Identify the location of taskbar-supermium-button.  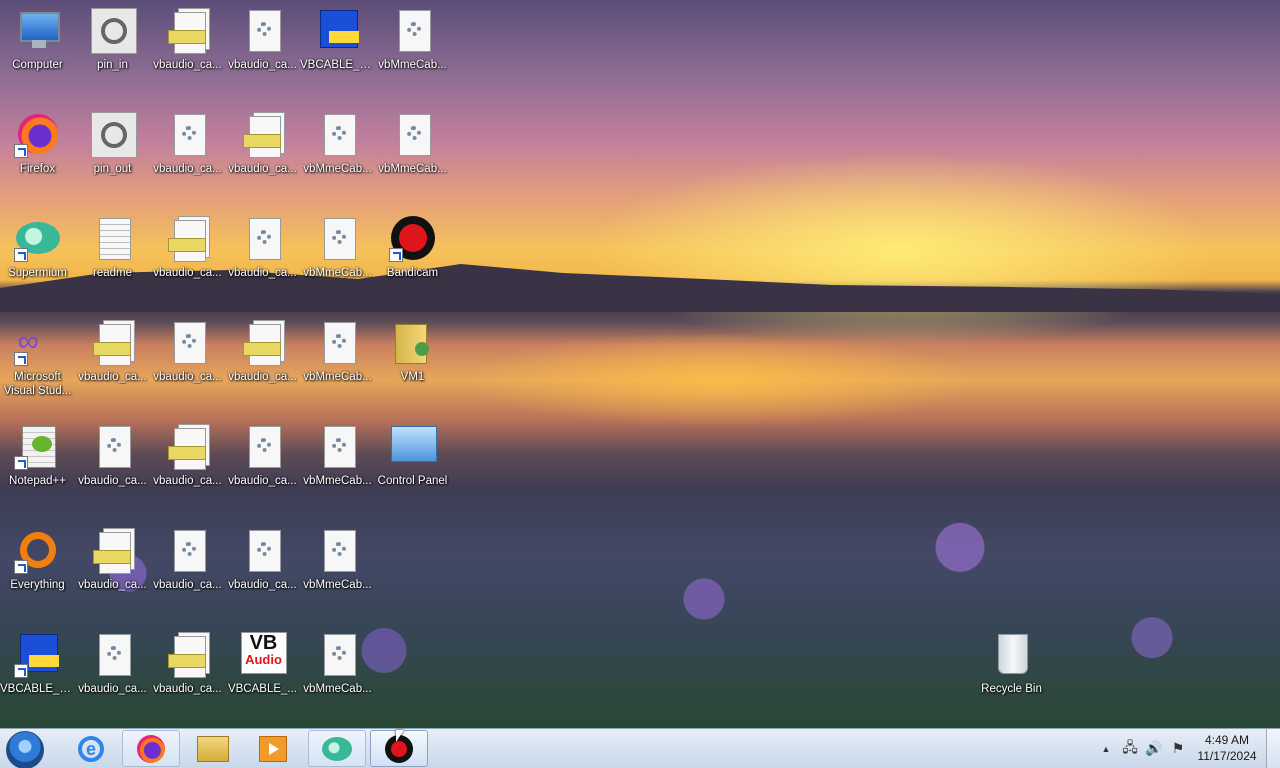
(337, 748).